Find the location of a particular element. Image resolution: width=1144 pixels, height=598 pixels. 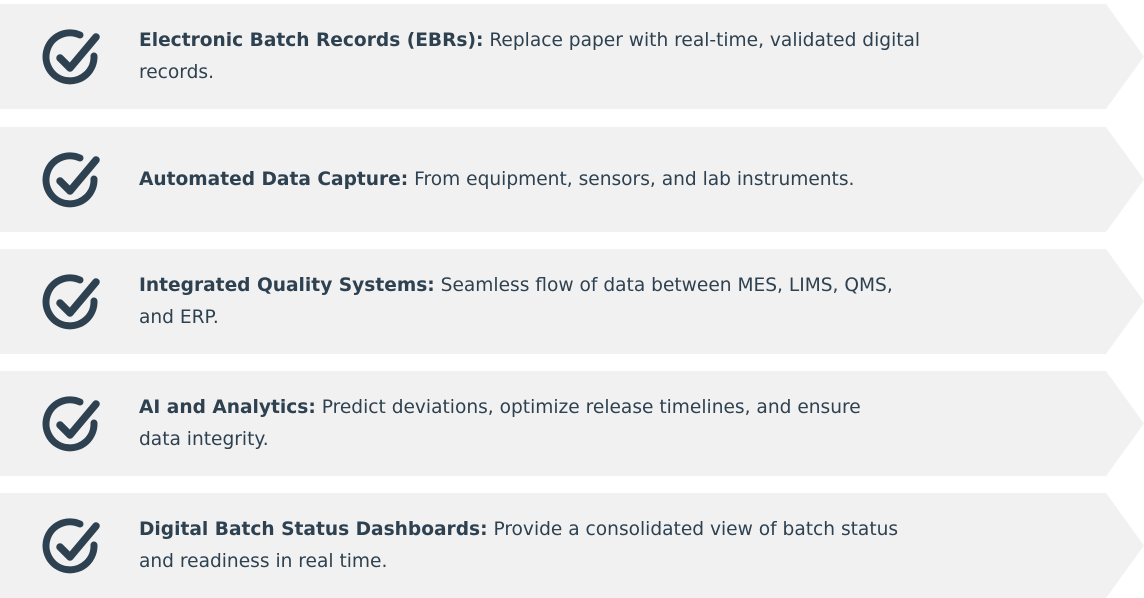

feature-description-line2: and readiness in real time. is located at coordinates (263, 561).